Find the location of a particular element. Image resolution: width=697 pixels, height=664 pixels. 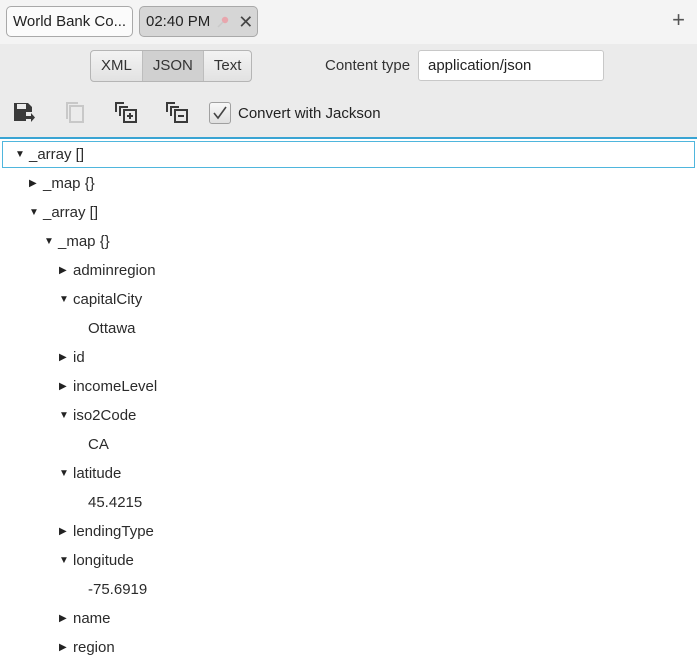

tree-node: ▼ _map {} is located at coordinates (55, 241).